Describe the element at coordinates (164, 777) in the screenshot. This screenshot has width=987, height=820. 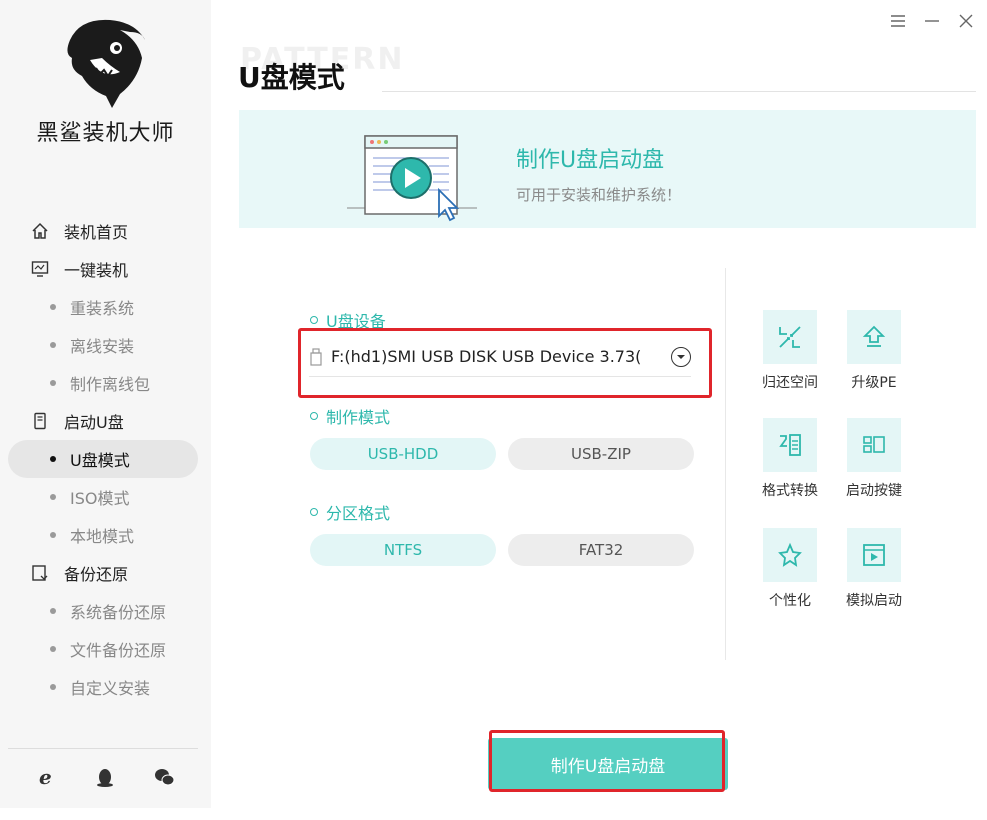
I see `wechat-icon` at that location.